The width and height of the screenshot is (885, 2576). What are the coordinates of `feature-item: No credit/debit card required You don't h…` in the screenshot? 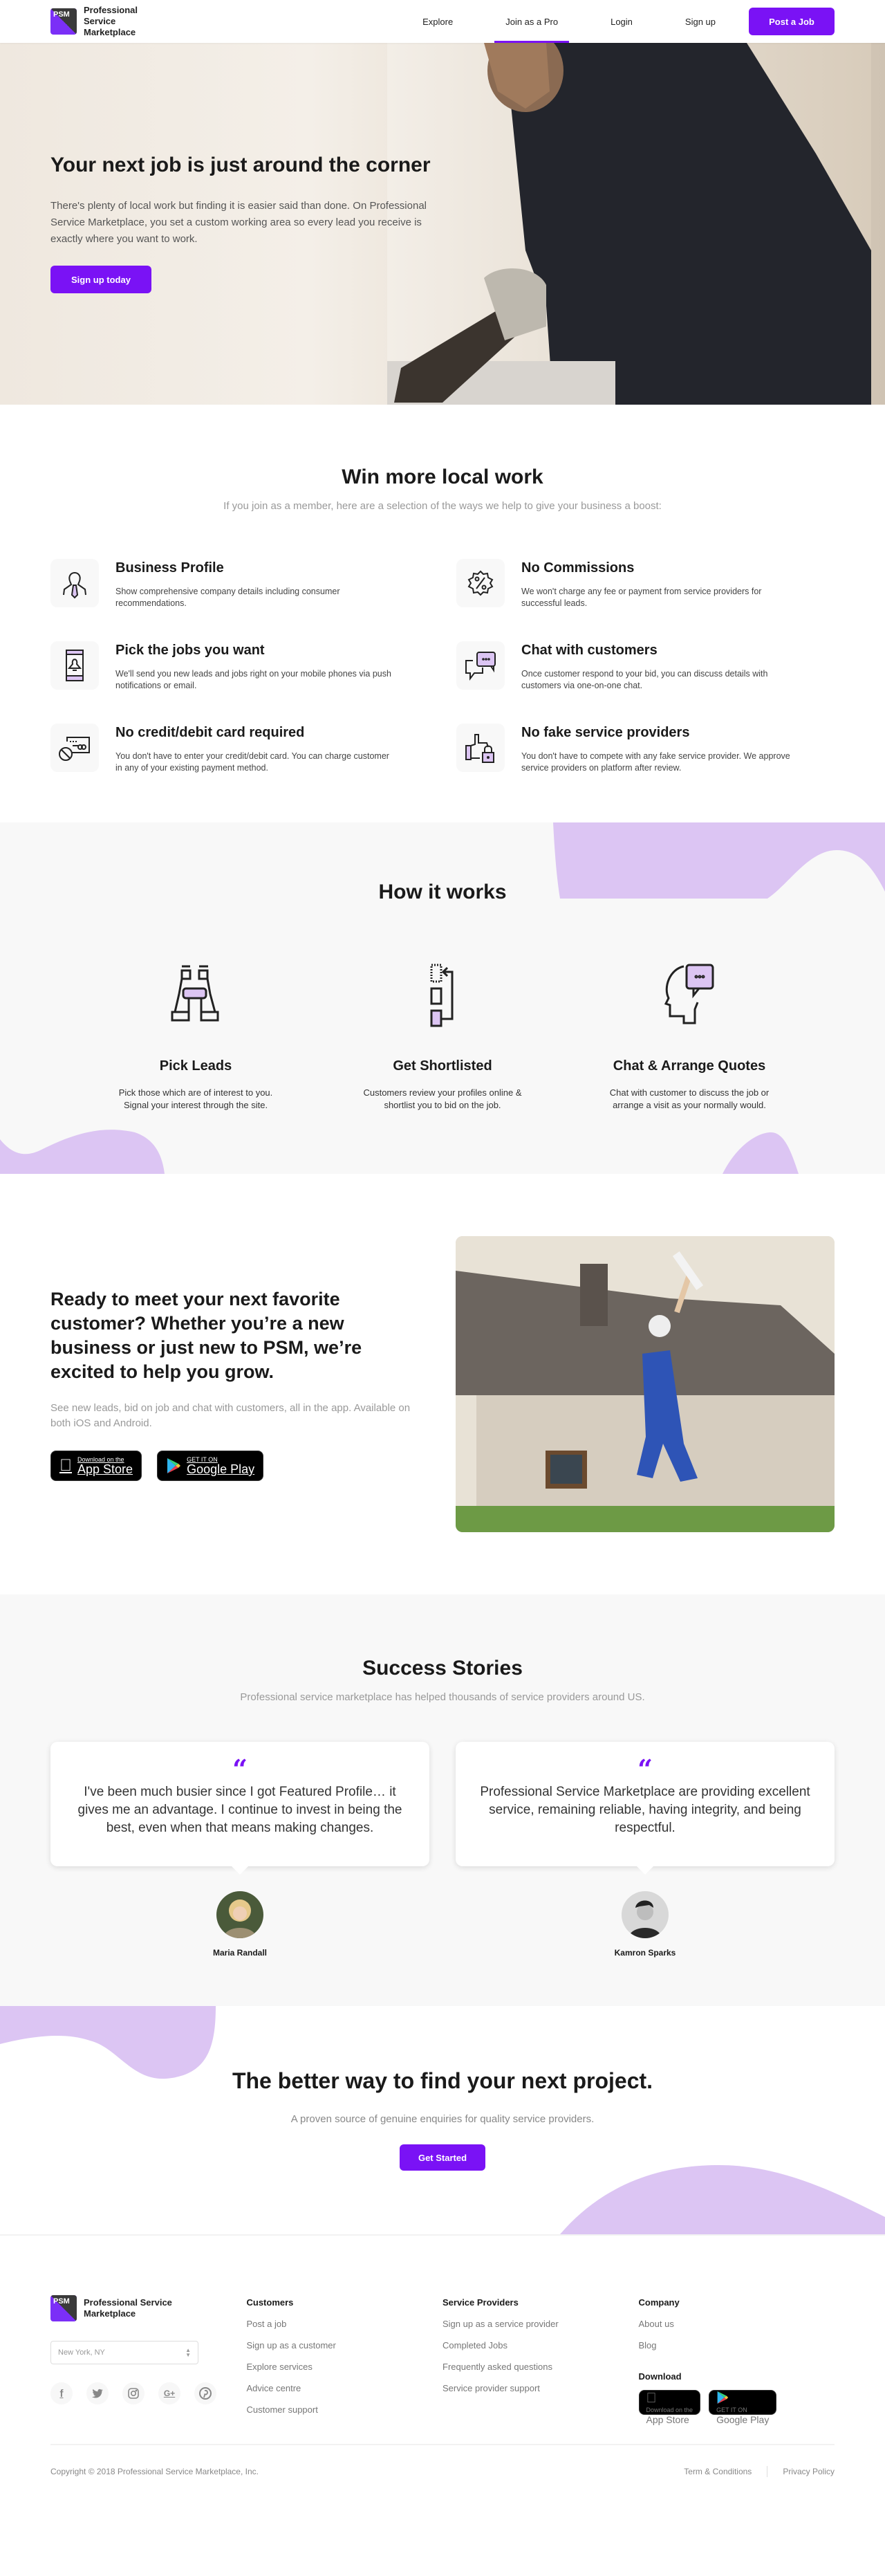 It's located at (239, 749).